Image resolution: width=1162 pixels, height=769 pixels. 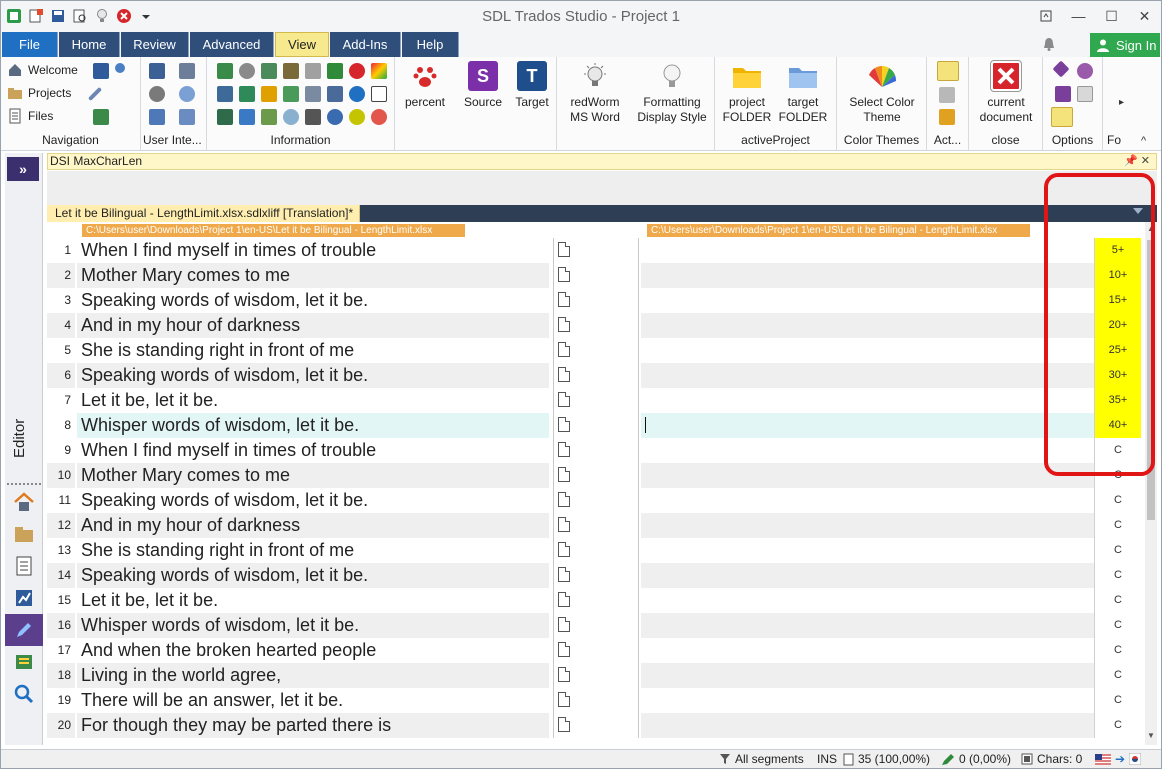 I want to click on info-grid-icon, so click(x=225, y=71).